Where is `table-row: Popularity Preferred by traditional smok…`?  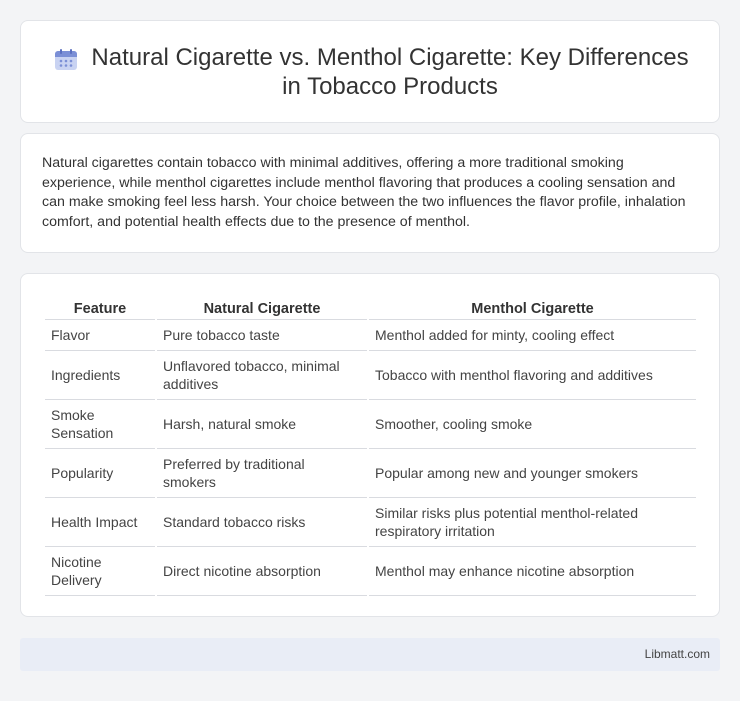 table-row: Popularity Preferred by traditional smok… is located at coordinates (370, 473).